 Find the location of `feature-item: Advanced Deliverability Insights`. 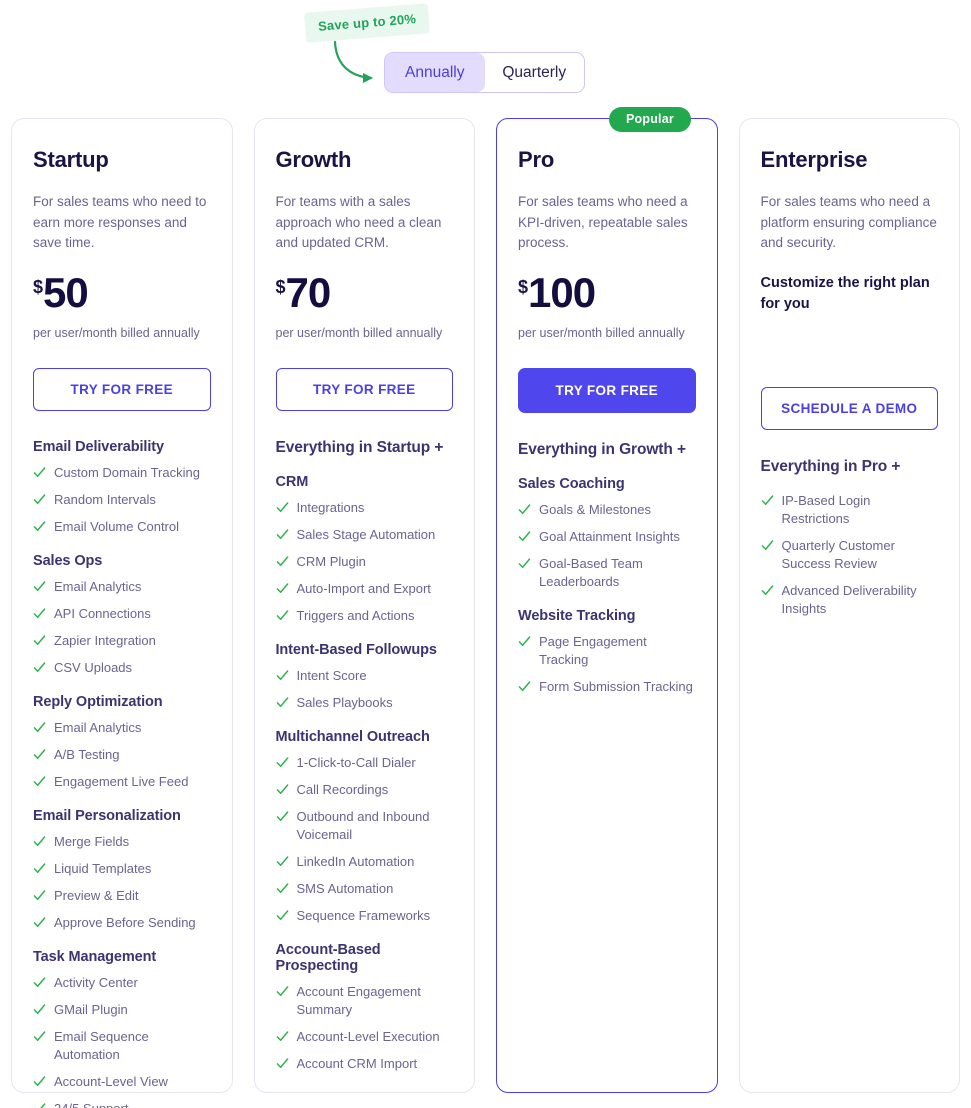

feature-item: Advanced Deliverability Insights is located at coordinates (850, 600).